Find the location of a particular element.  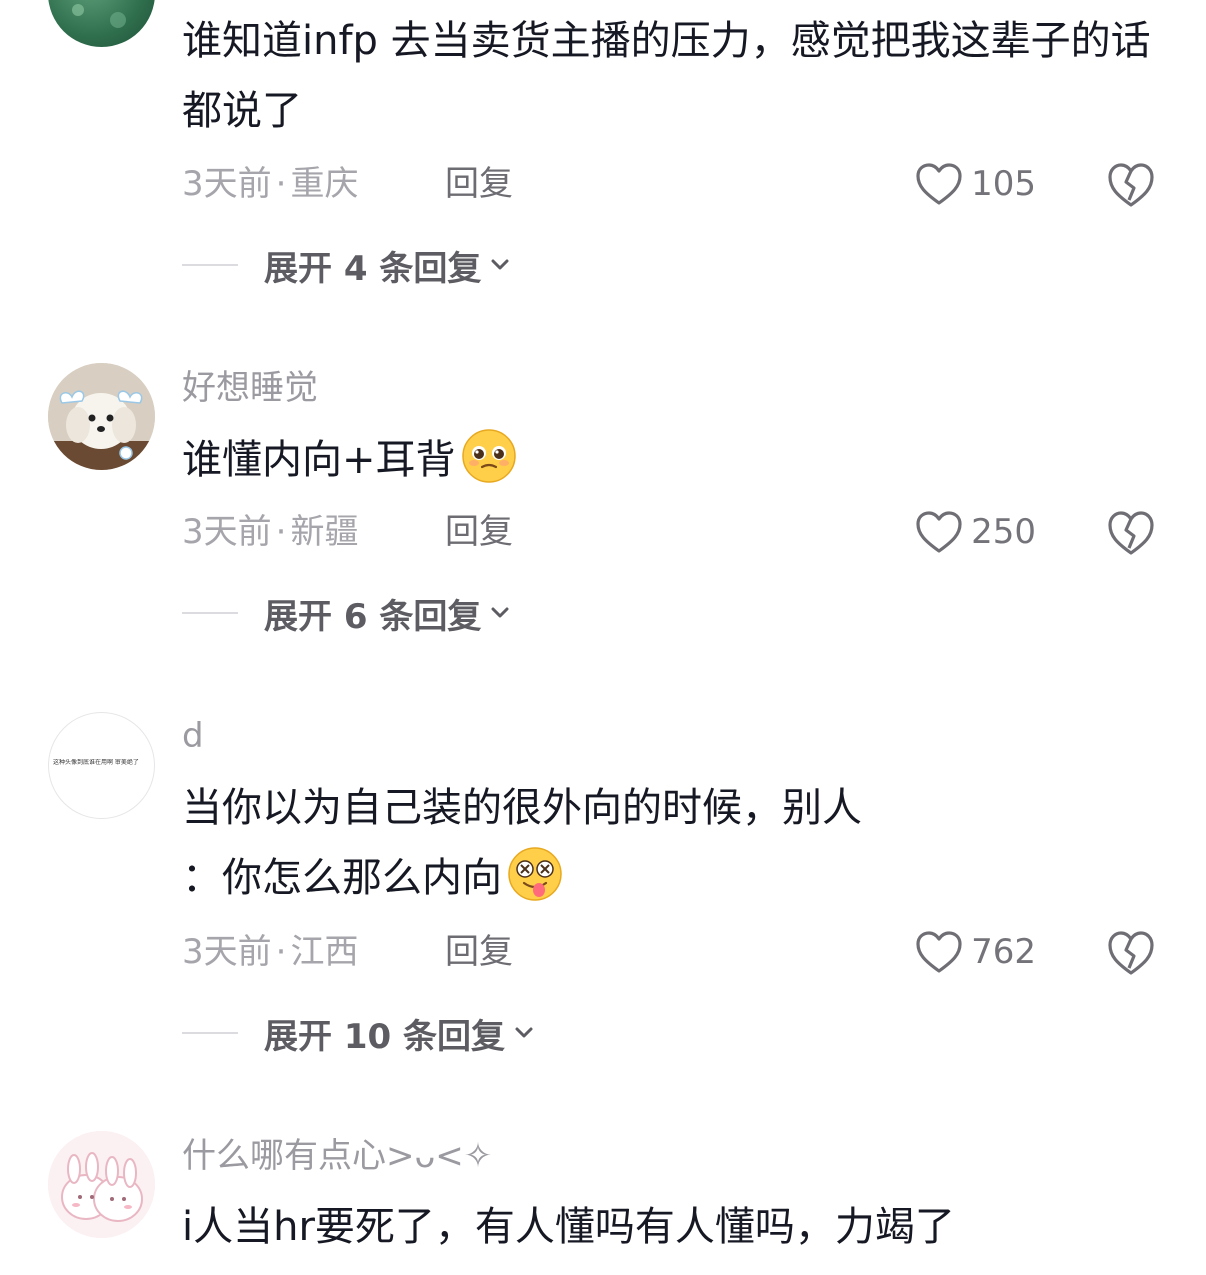

username: 什么哪有点心>ᴗ<✧ is located at coordinates (337, 1156).